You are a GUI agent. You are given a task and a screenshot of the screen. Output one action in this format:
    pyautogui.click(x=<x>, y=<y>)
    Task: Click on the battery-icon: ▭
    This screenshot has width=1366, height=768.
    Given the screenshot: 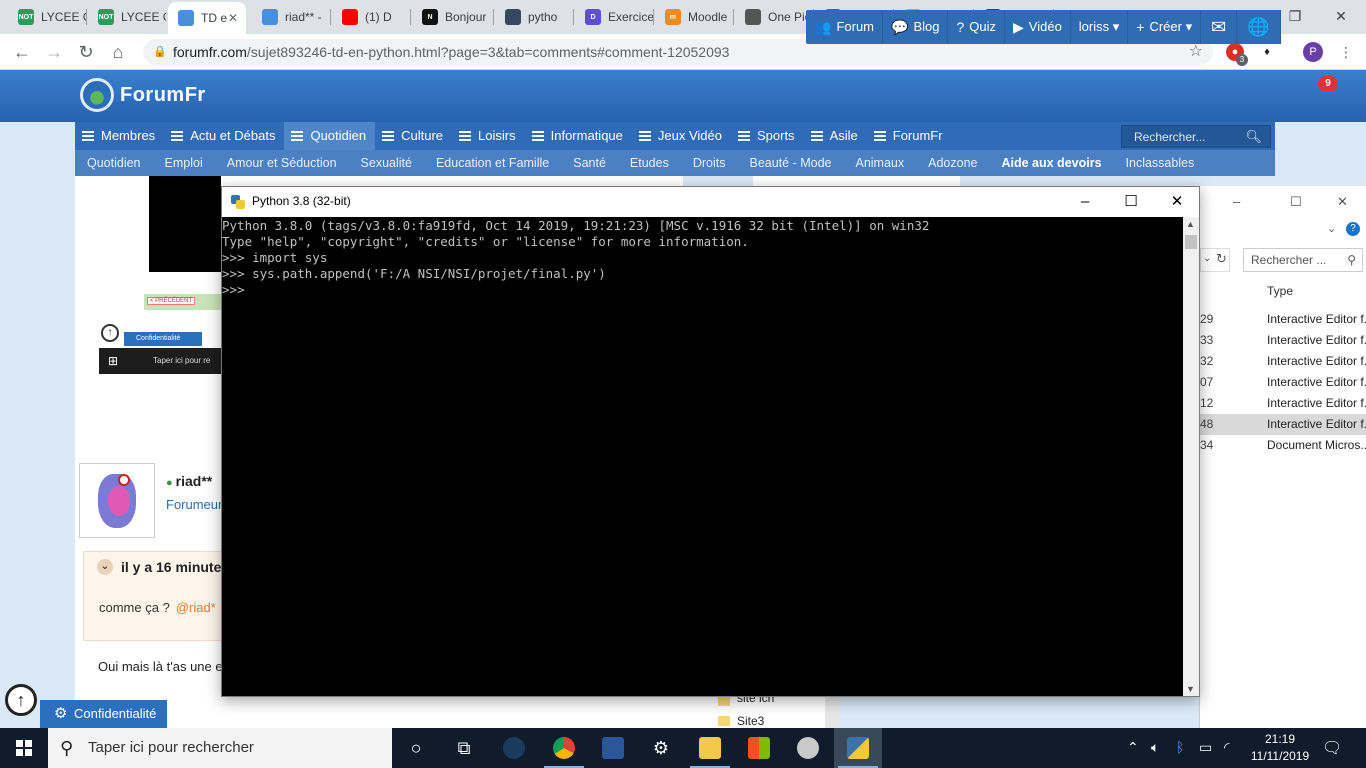 What is the action you would take?
    pyautogui.click(x=1205, y=747)
    